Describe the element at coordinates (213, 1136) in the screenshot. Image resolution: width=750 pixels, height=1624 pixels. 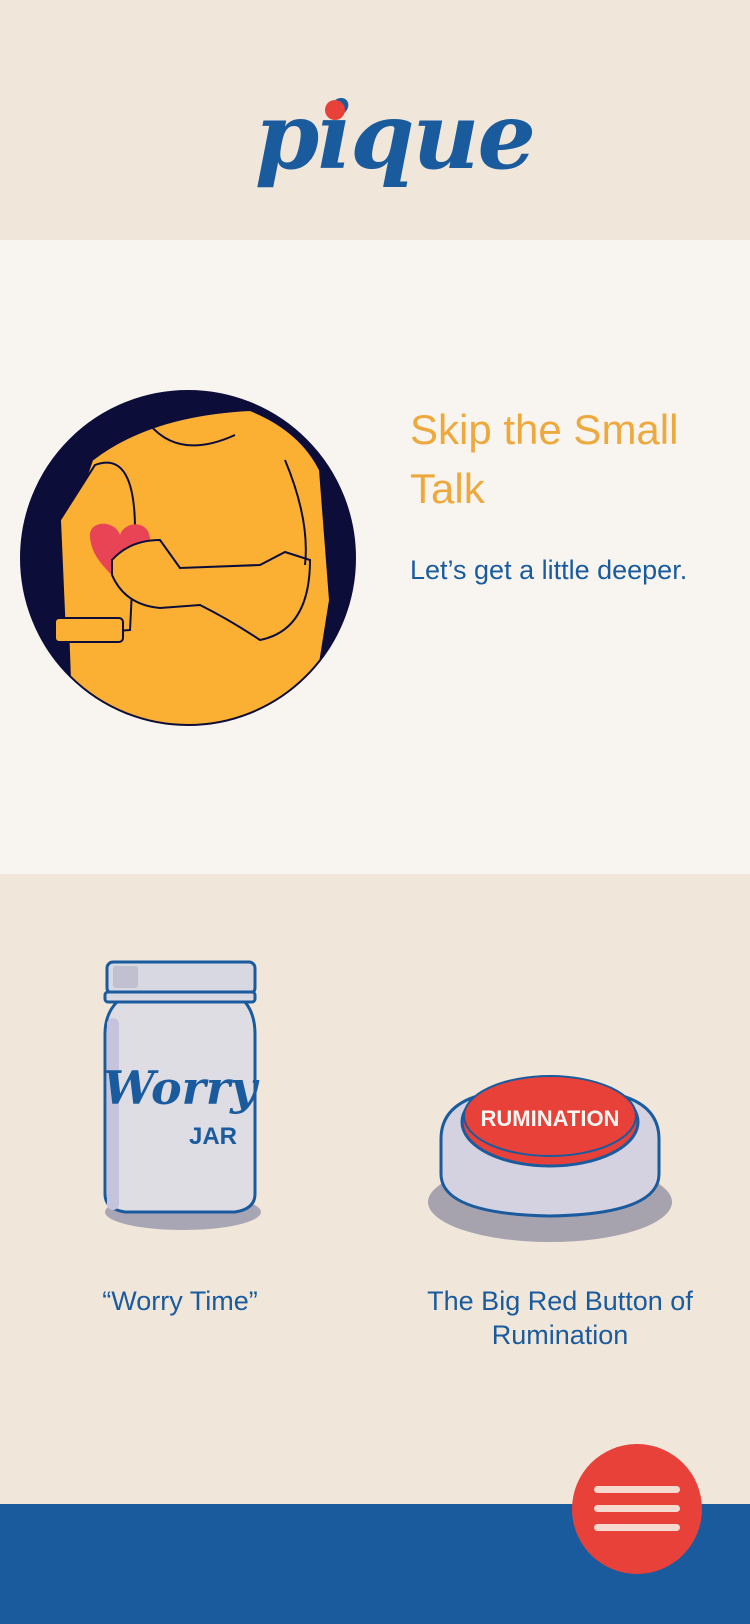
I see `jar-small-text: JAR` at that location.